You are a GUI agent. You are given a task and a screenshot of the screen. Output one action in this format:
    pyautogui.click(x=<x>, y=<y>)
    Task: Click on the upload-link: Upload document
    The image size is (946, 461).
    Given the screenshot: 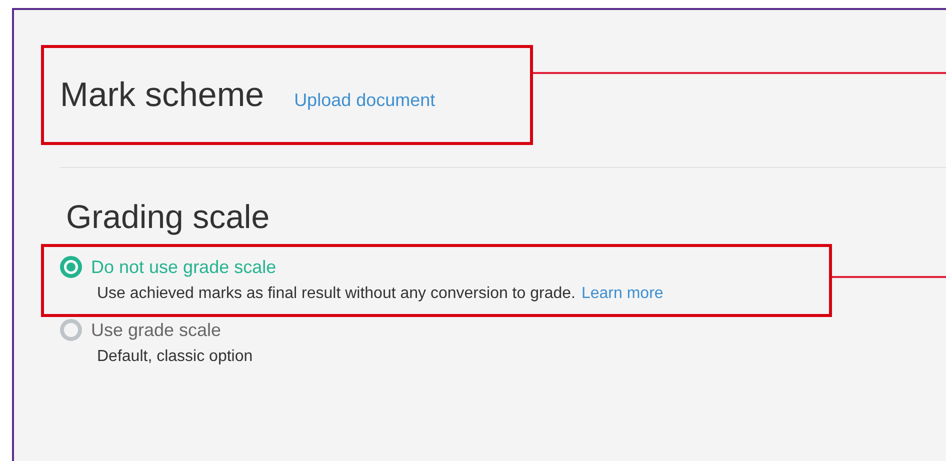 What is the action you would take?
    pyautogui.click(x=365, y=100)
    